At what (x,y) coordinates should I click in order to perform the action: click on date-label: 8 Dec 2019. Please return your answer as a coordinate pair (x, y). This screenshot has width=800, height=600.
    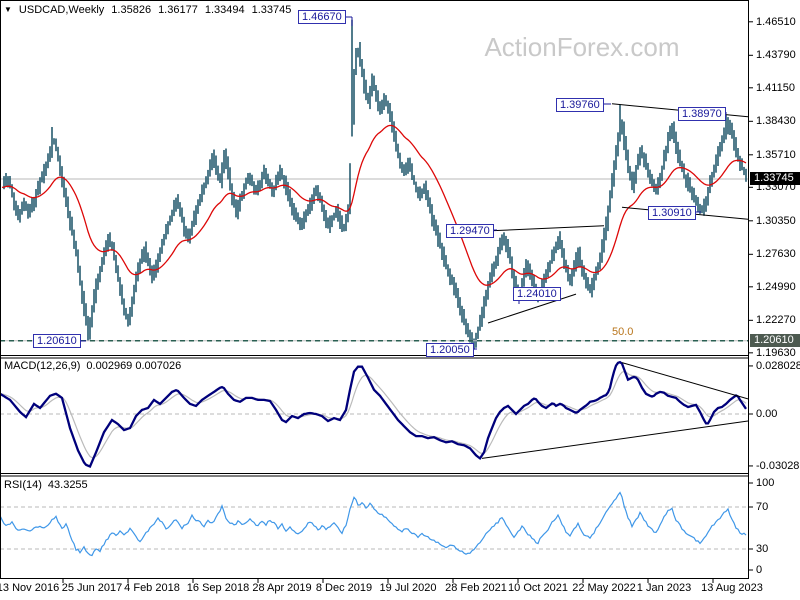
    Looking at the image, I should click on (344, 588).